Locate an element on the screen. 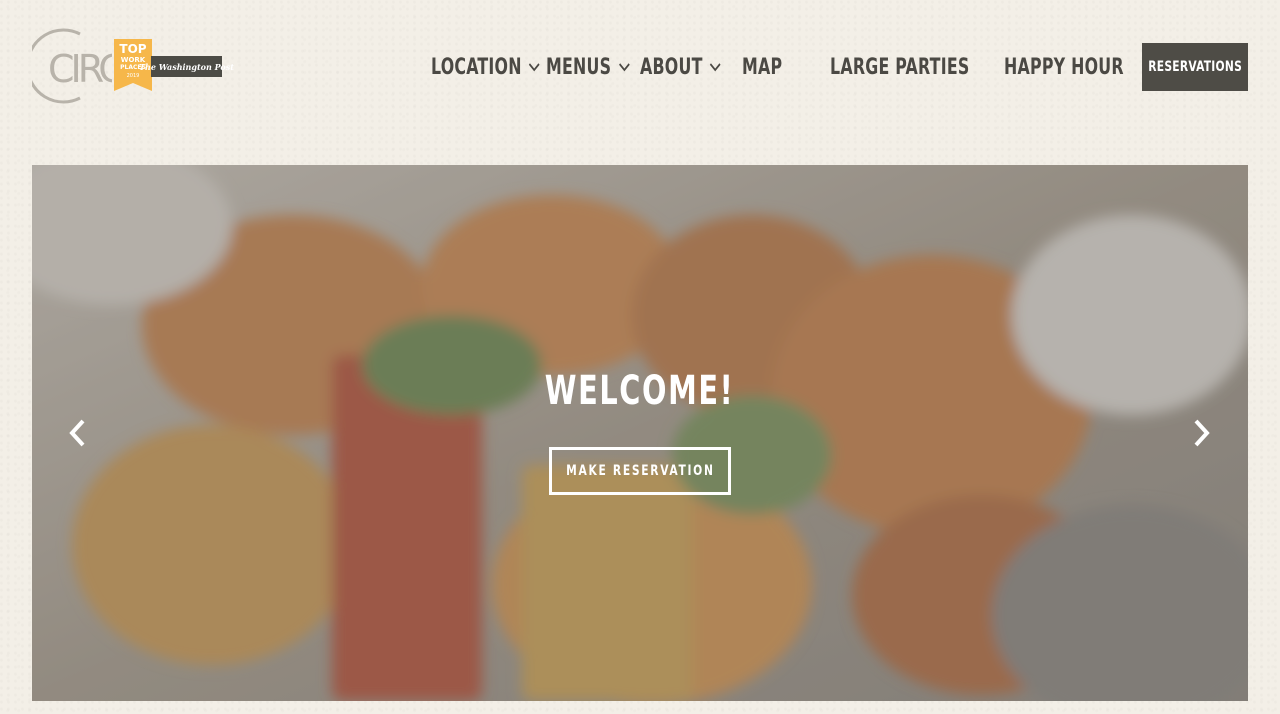 The width and height of the screenshot is (1280, 714). slider-prev-button is located at coordinates (77, 433).